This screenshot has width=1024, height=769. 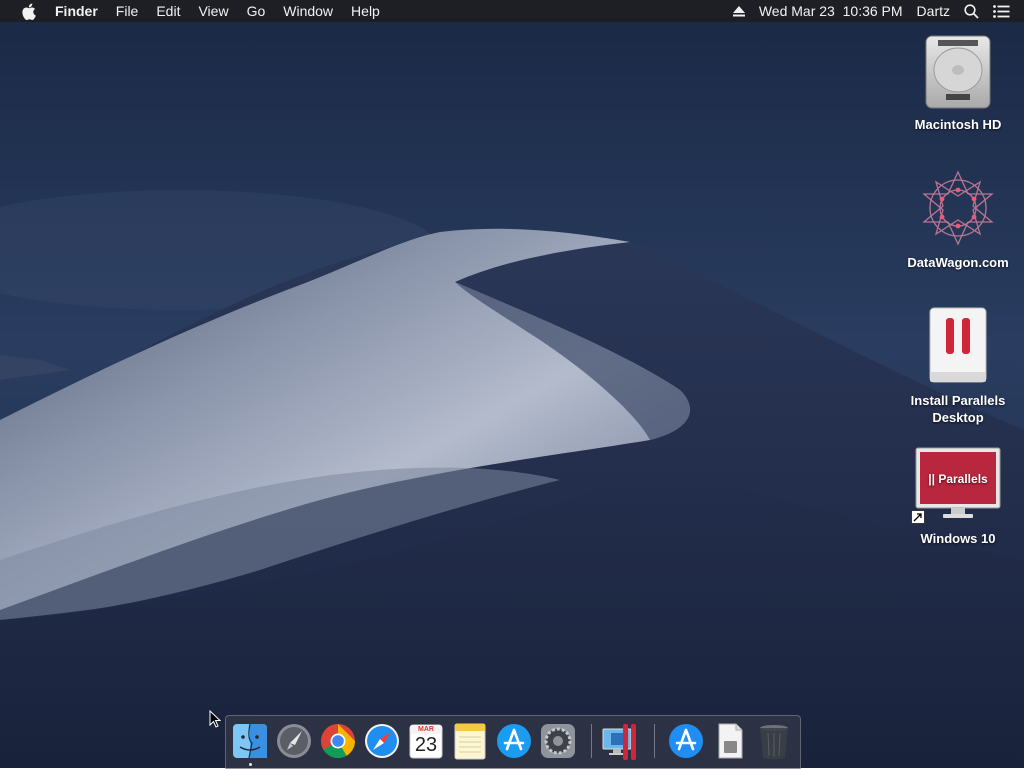 I want to click on dock-item-app-store, so click(x=514, y=741).